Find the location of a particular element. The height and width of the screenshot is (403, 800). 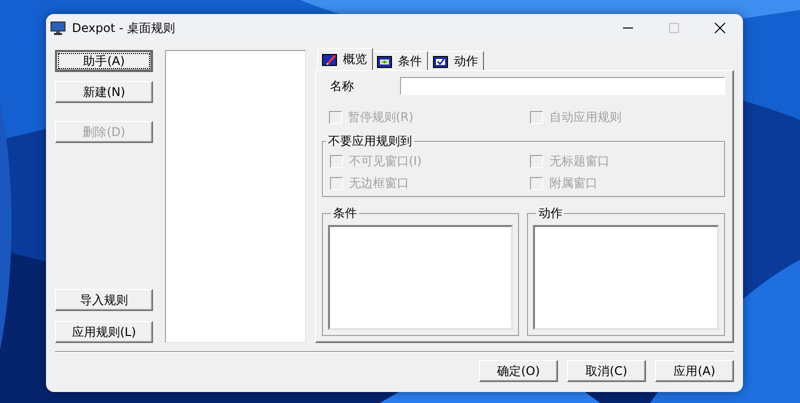

monitor-icon is located at coordinates (58, 28).